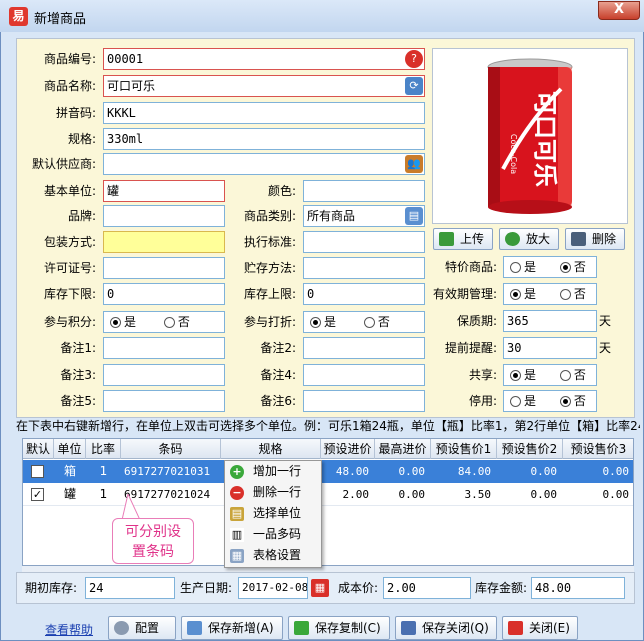 This screenshot has height=641, width=644. What do you see at coordinates (572, 401) in the screenshot?
I see `disable-no-option: 否` at bounding box center [572, 401].